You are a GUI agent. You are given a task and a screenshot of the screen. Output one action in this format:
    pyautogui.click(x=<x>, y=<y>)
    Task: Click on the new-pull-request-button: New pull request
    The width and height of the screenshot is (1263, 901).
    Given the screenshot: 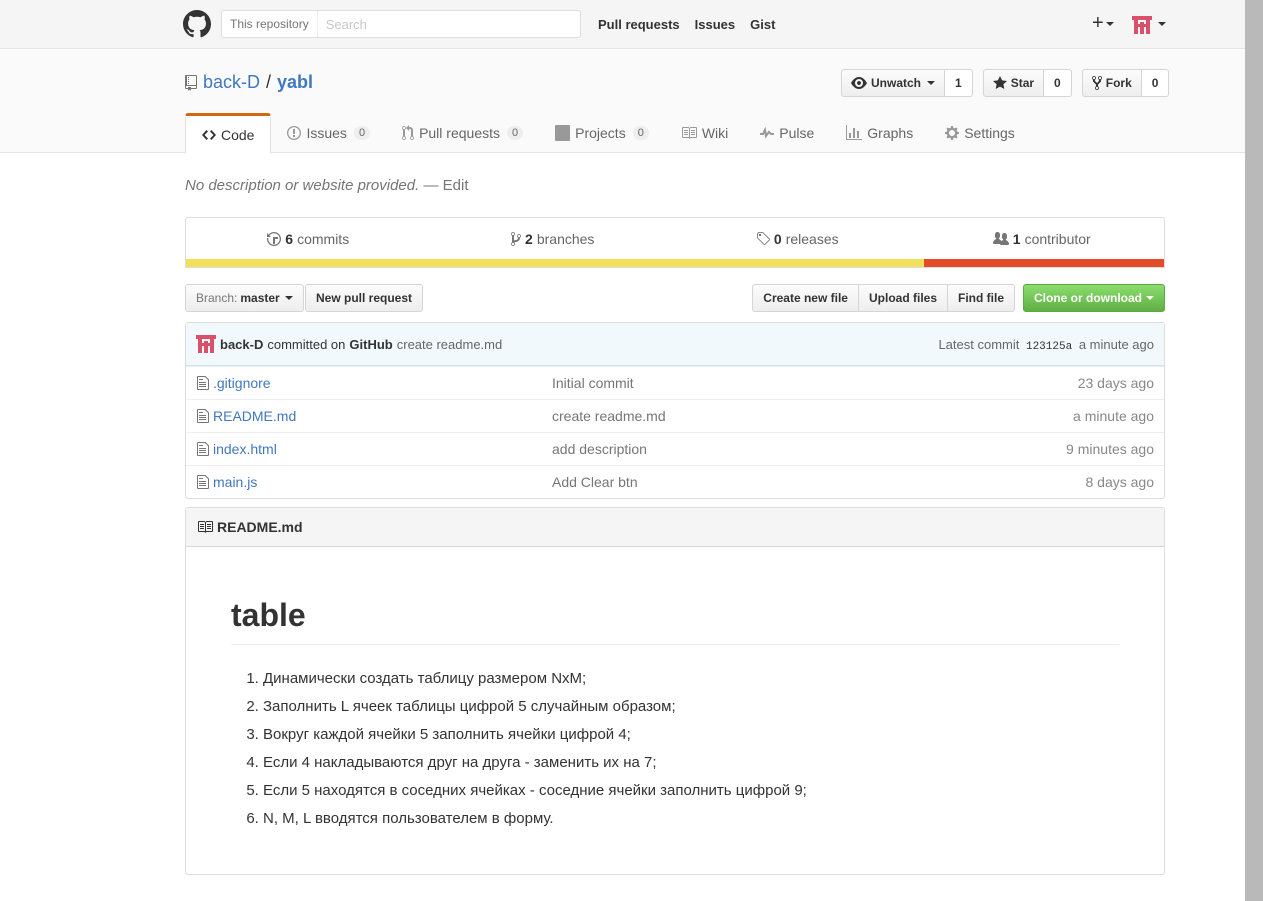 What is the action you would take?
    pyautogui.click(x=364, y=298)
    